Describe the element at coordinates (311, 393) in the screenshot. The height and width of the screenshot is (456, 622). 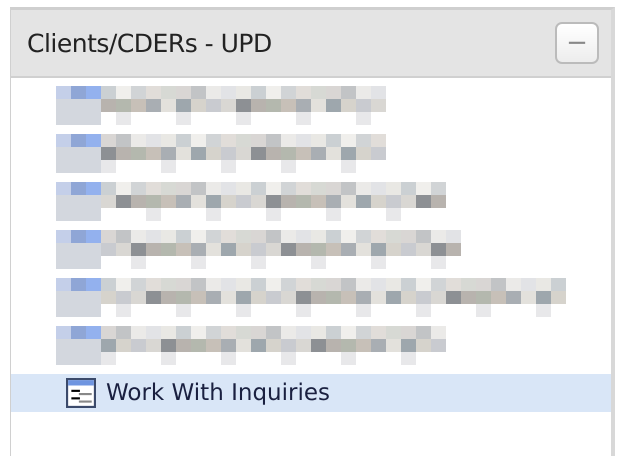
I see `nav-item: Work With Inquiries` at that location.